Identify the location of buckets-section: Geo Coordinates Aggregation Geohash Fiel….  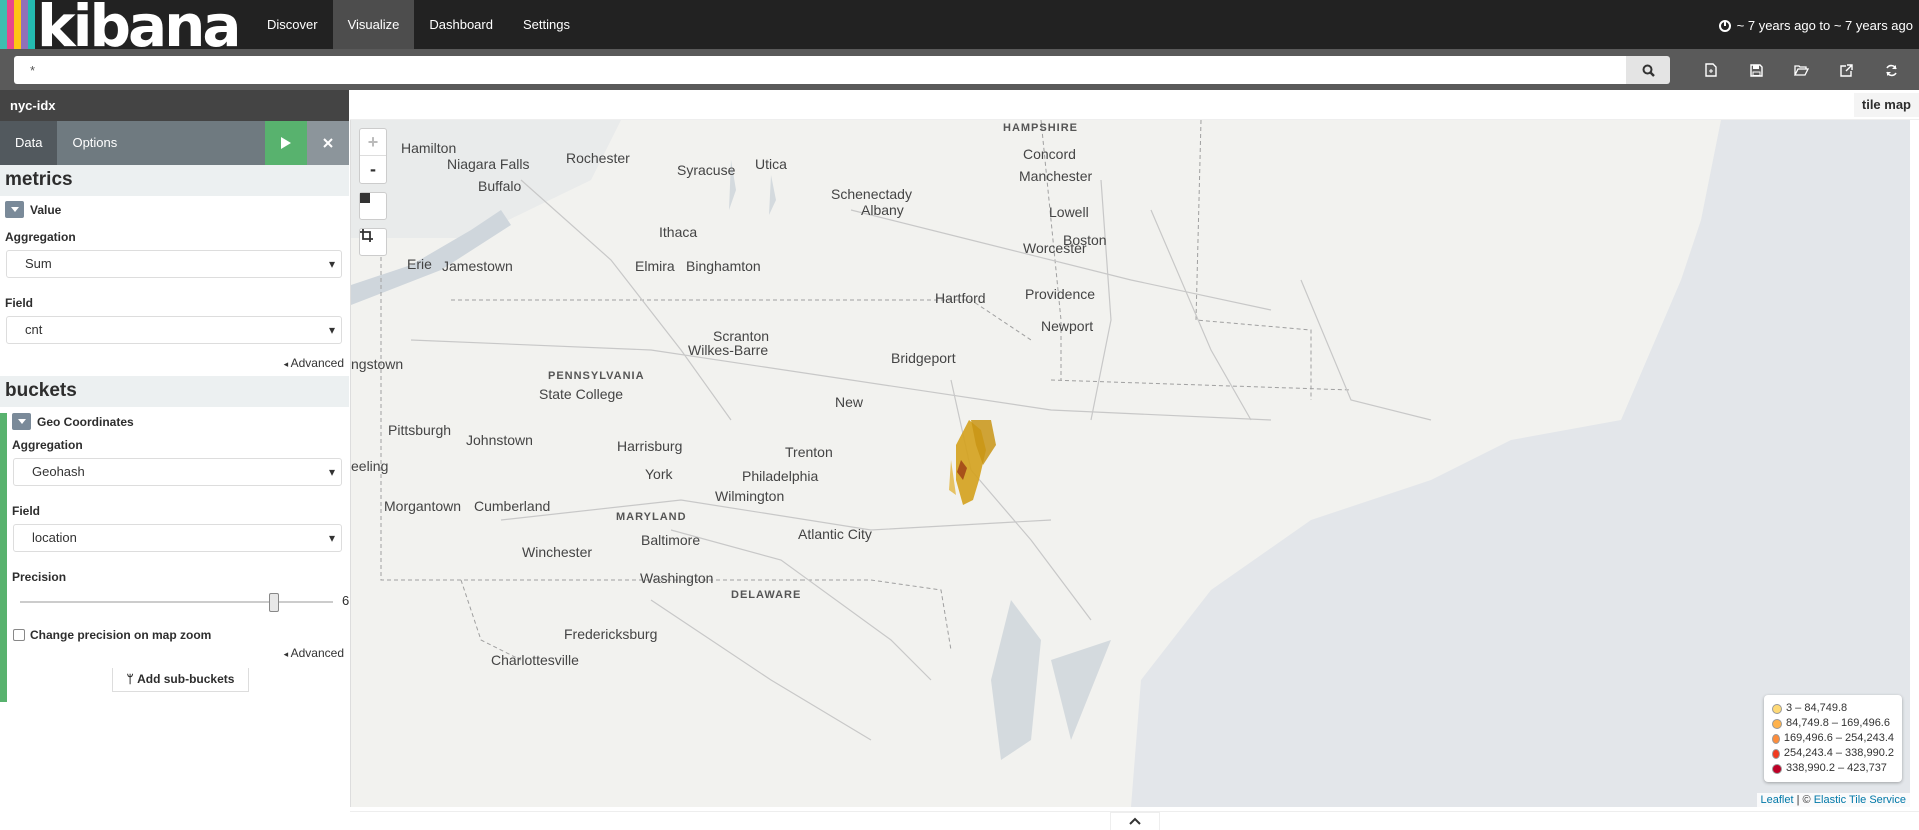
(174, 557).